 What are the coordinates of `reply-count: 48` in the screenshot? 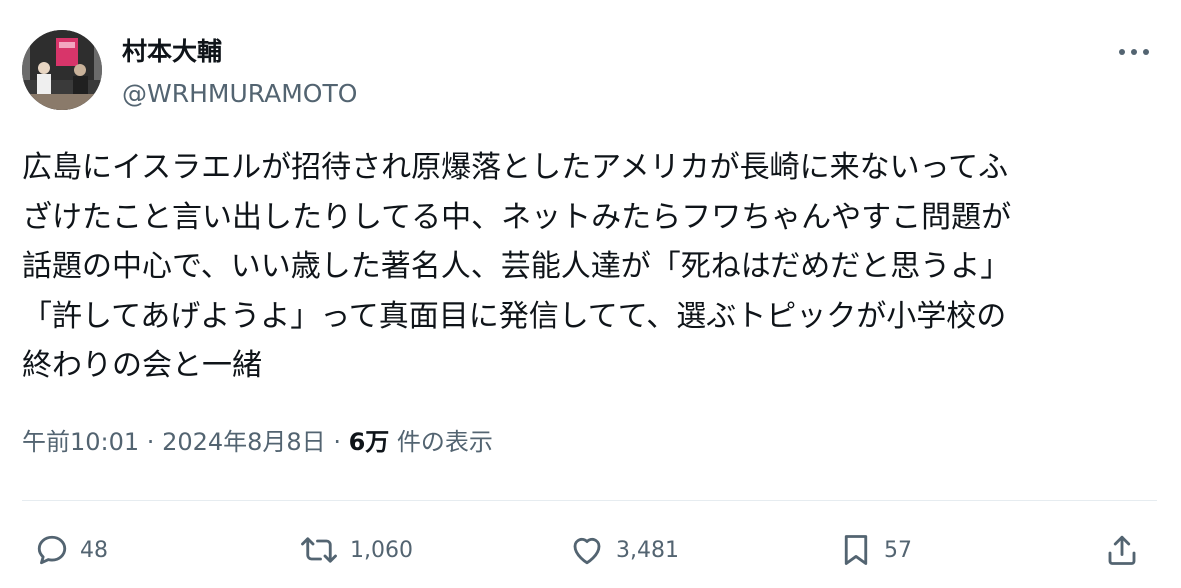 It's located at (94, 550).